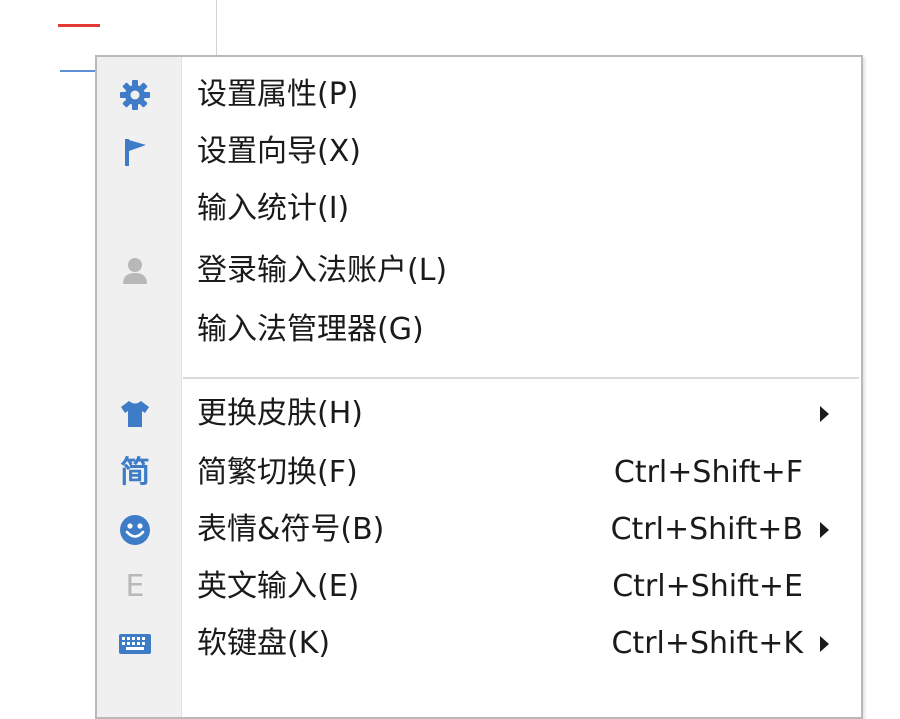 The height and width of the screenshot is (719, 900). Describe the element at coordinates (279, 151) in the screenshot. I see `menu-item-label: 设置向导(X)` at that location.